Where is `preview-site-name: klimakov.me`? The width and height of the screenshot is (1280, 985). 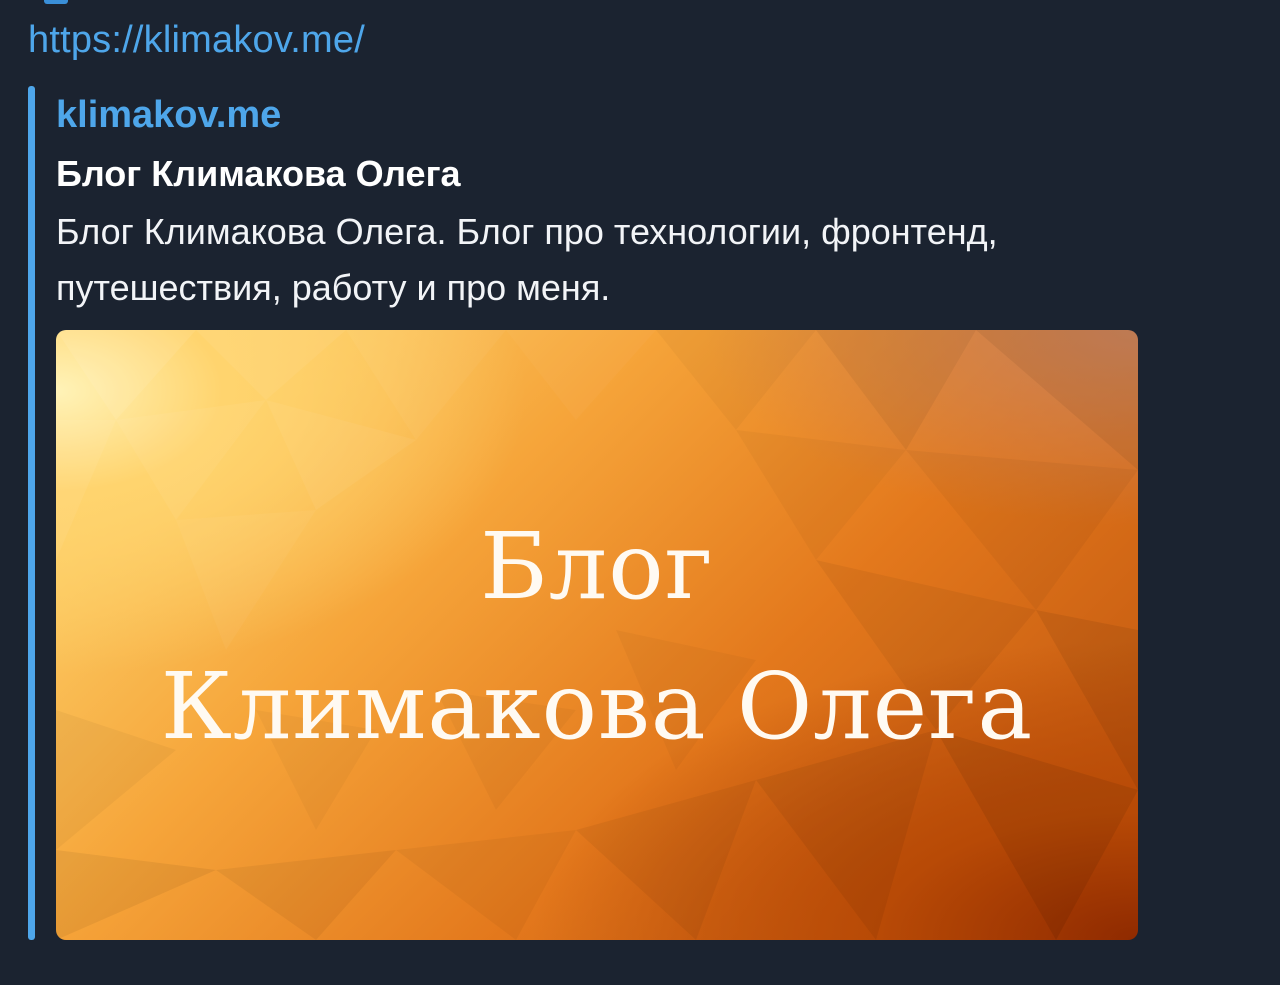 preview-site-name: klimakov.me is located at coordinates (168, 115).